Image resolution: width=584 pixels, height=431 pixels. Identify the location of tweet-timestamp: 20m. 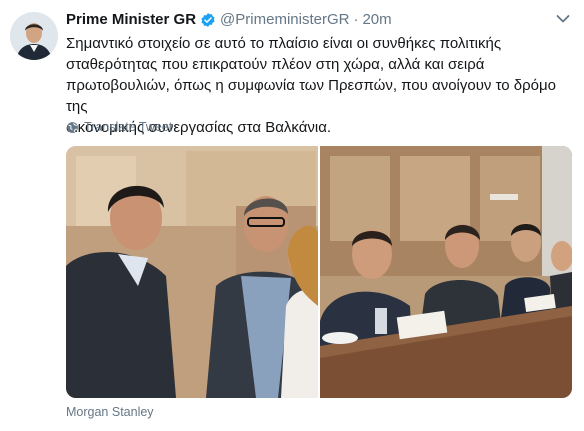
(376, 19).